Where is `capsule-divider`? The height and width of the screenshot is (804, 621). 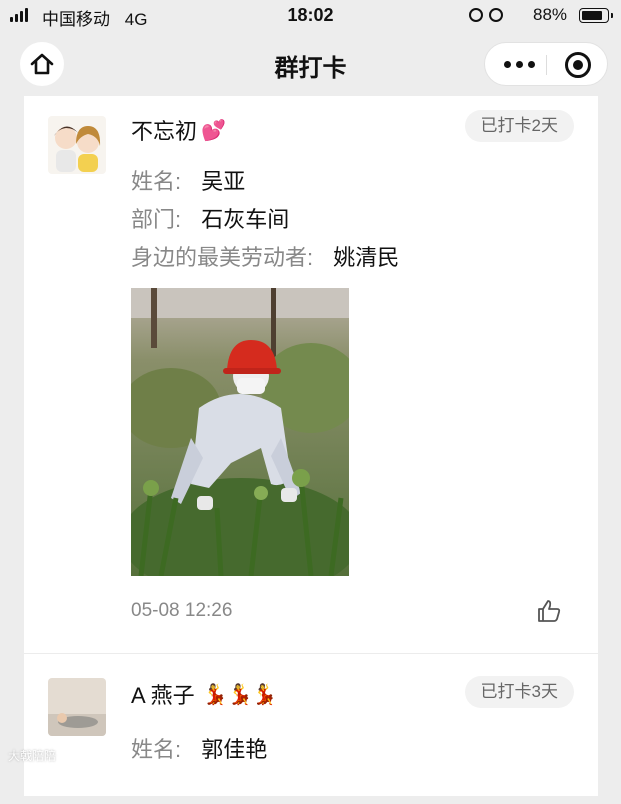 capsule-divider is located at coordinates (546, 65).